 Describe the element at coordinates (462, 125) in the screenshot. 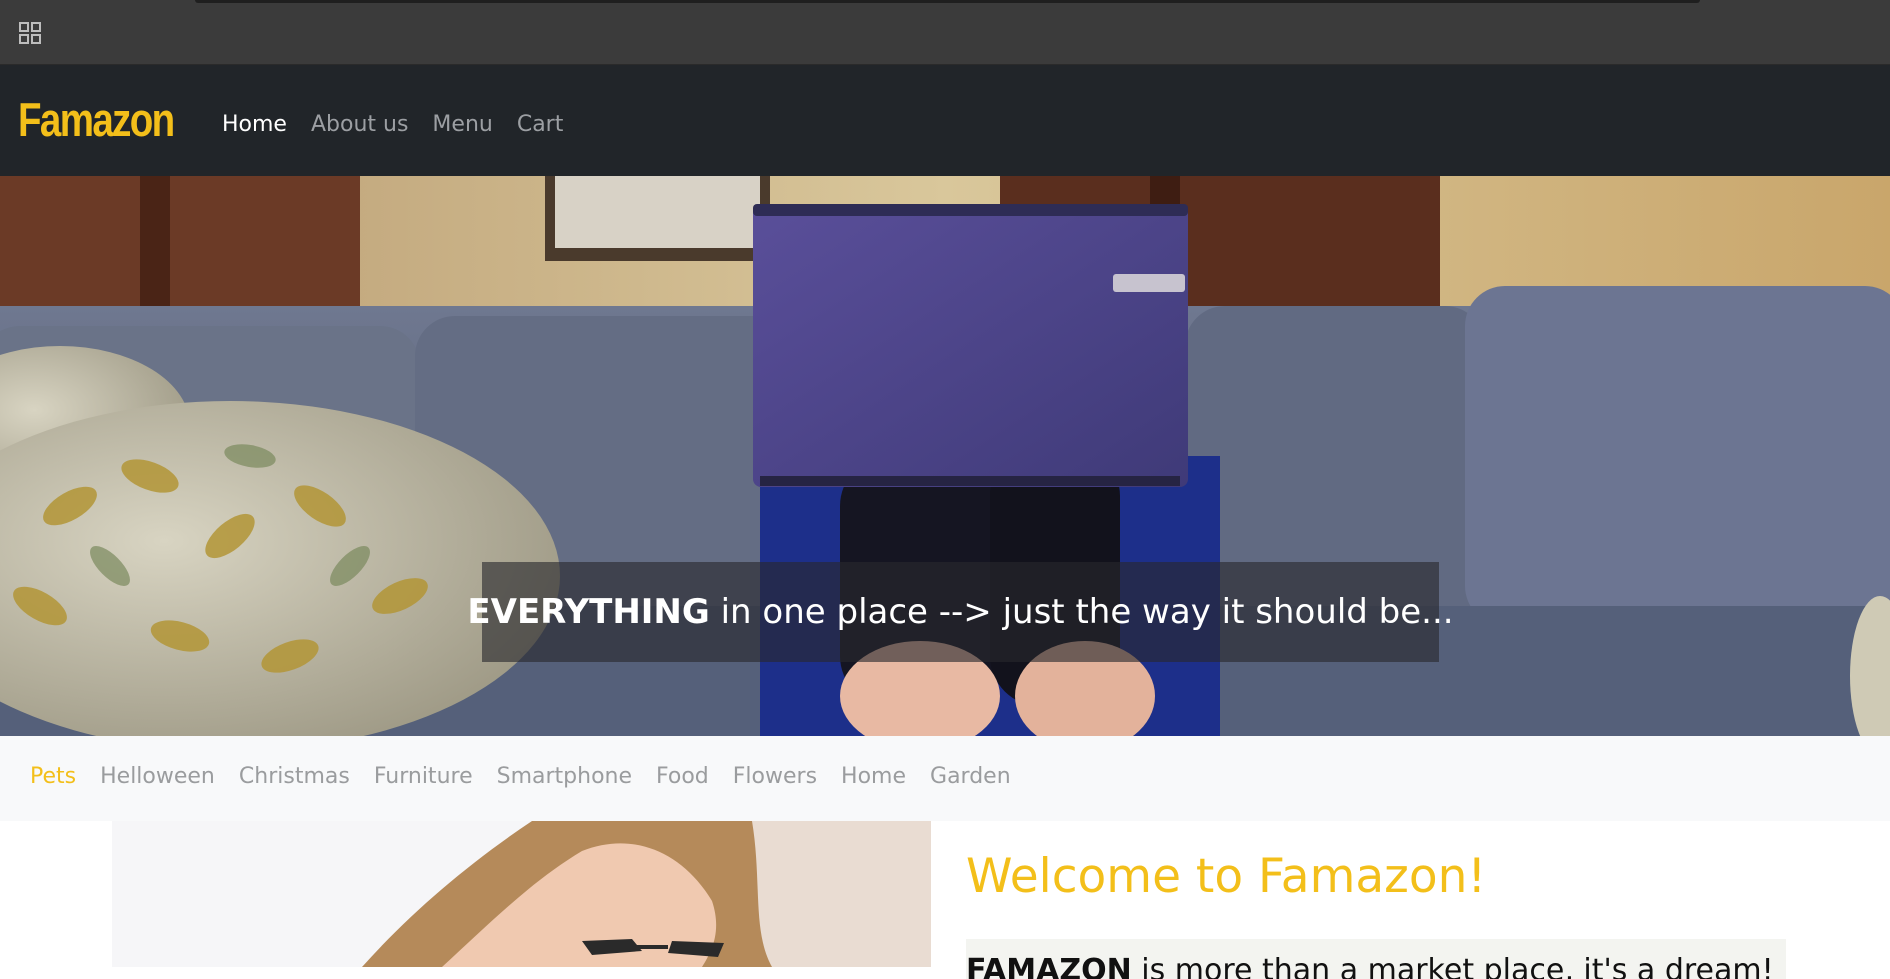

I see `nav-link-menu: Menu` at that location.